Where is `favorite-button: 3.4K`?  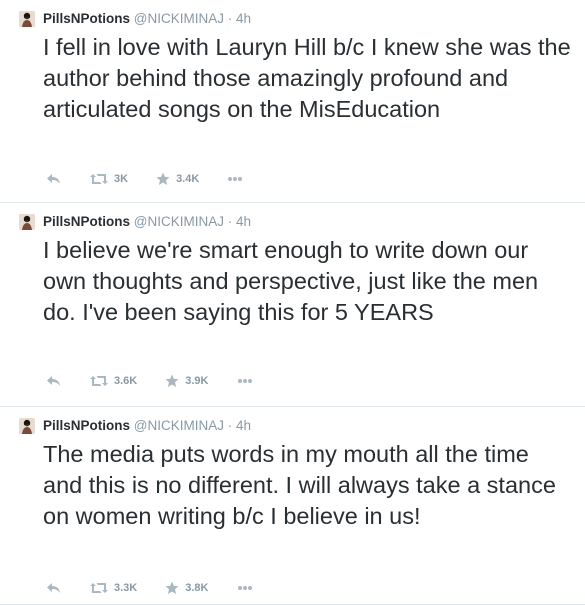 favorite-button: 3.4K is located at coordinates (177, 179).